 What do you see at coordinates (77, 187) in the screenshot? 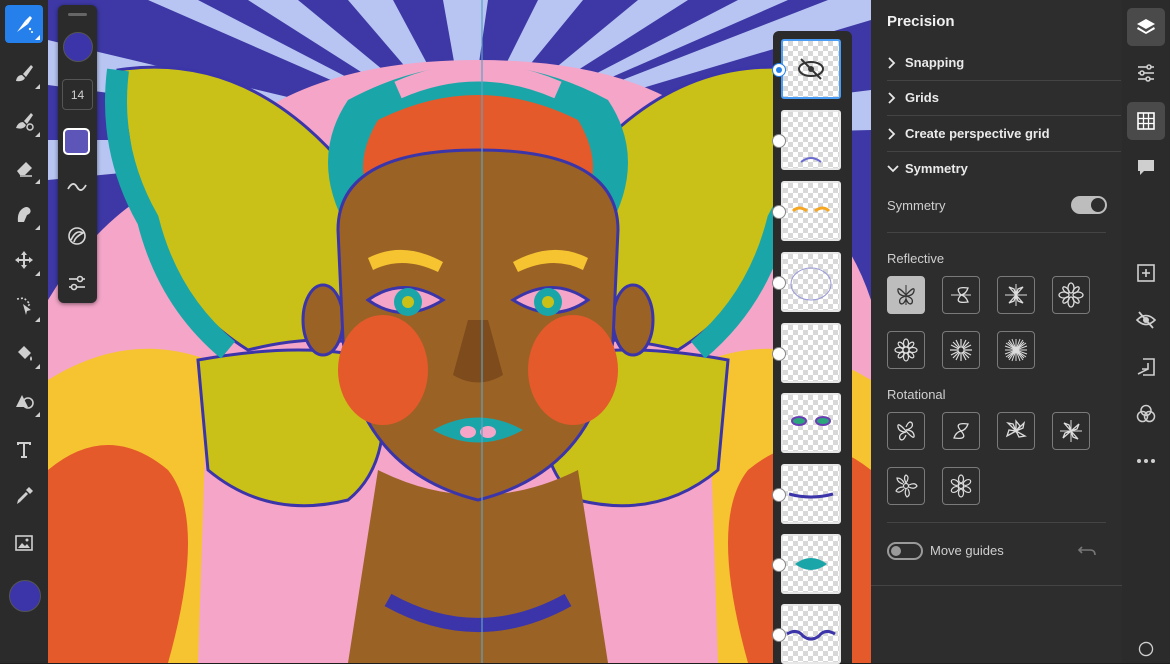
I see `smoothing-button` at bounding box center [77, 187].